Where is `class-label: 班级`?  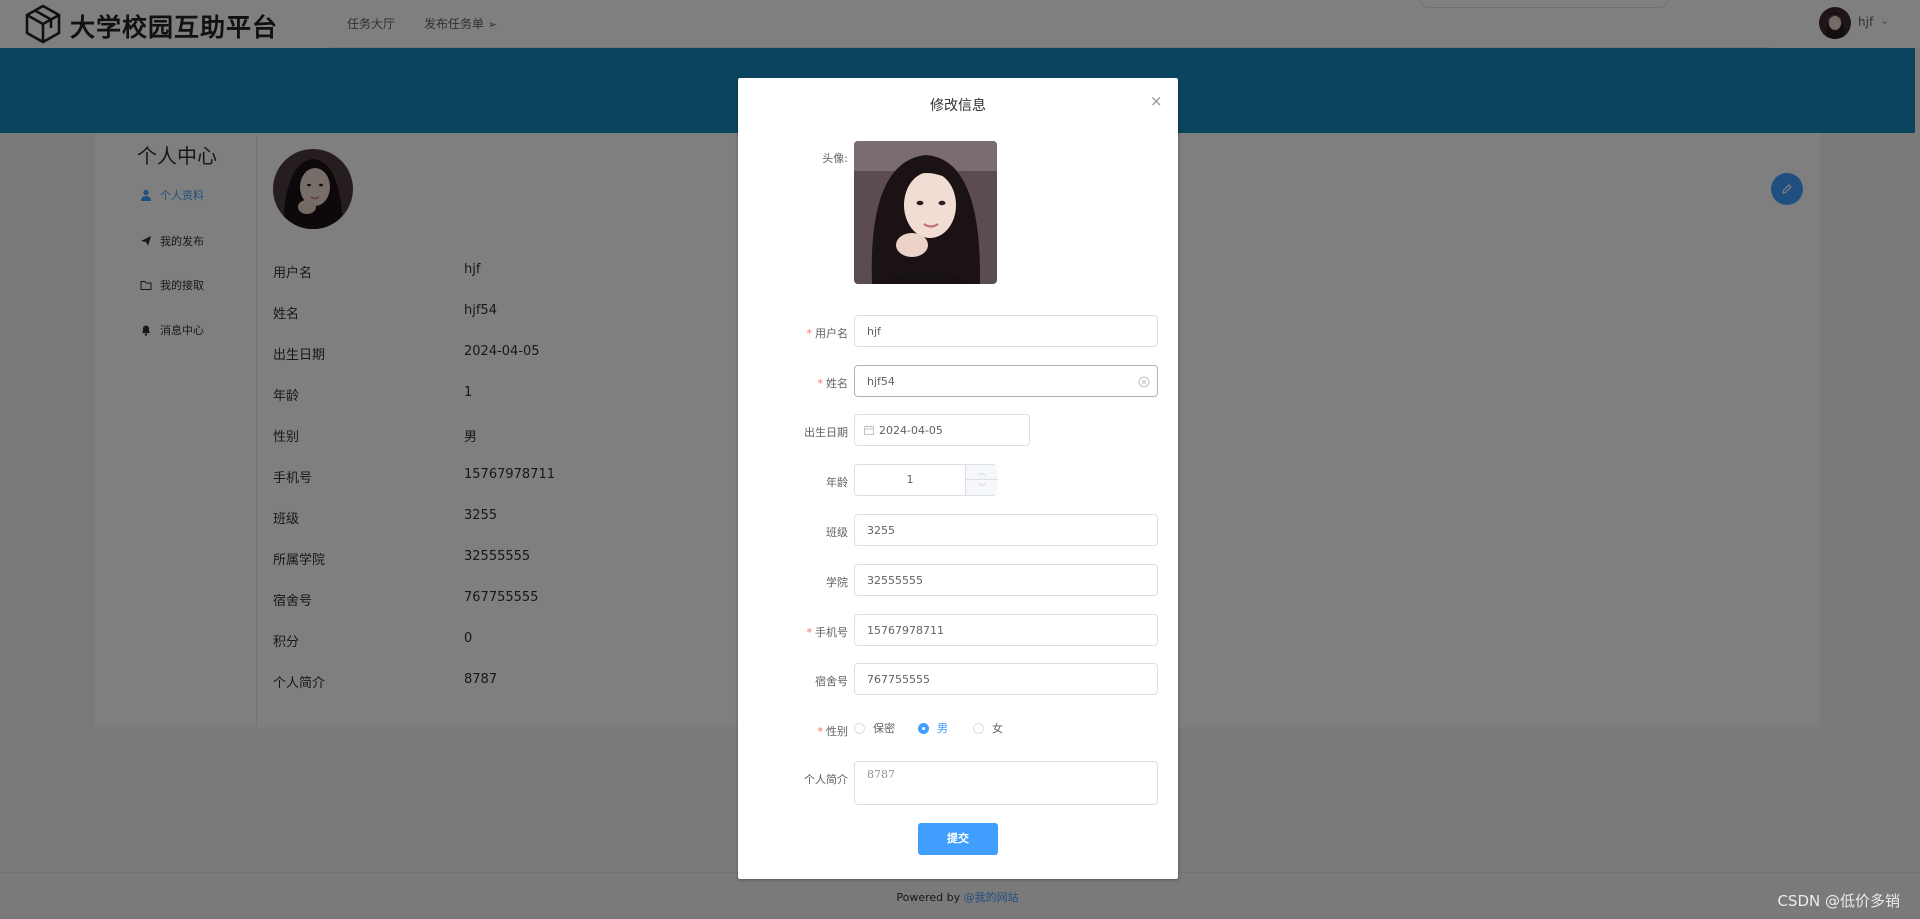 class-label: 班级 is located at coordinates (837, 532).